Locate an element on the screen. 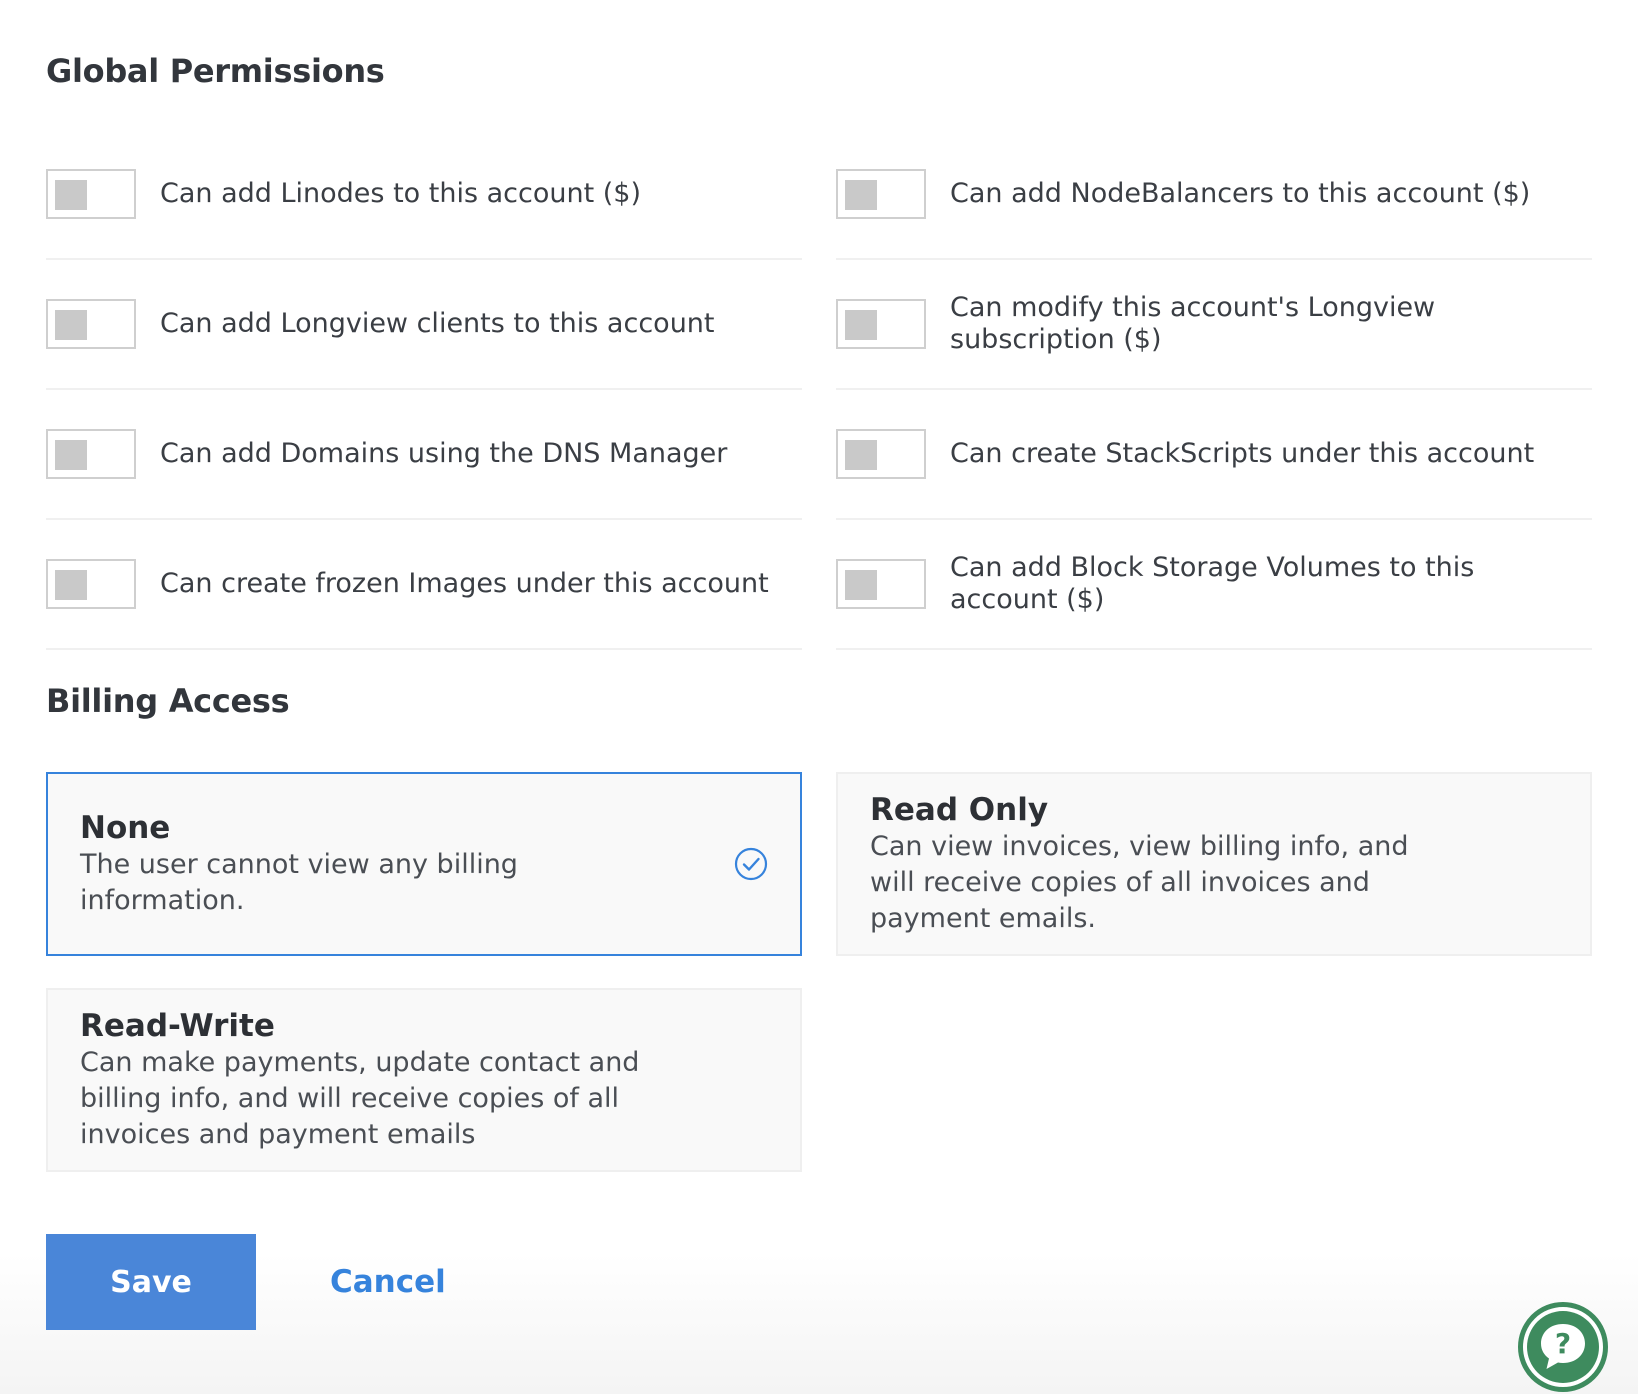  toggle-add-volumes is located at coordinates (881, 584).